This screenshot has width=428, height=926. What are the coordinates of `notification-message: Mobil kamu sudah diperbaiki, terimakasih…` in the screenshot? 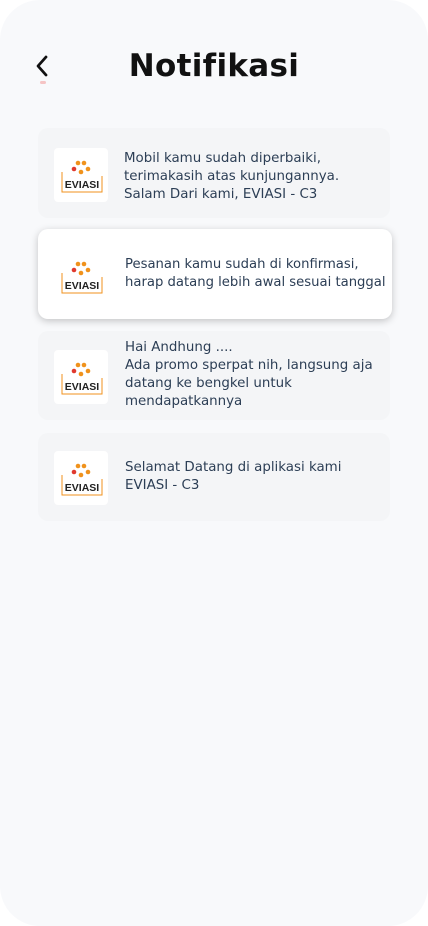 It's located at (232, 176).